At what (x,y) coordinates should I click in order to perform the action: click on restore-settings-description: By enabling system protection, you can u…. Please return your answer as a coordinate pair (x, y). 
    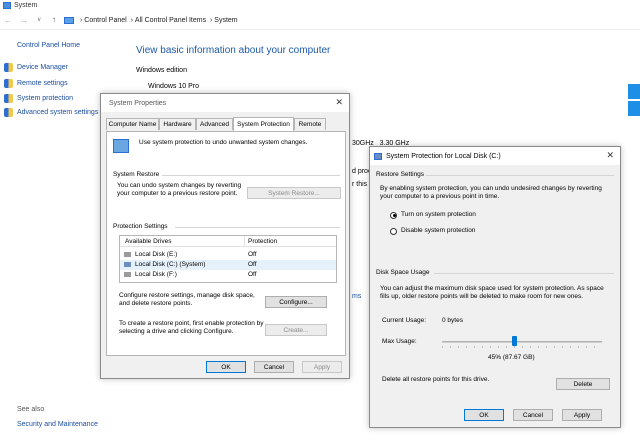
    Looking at the image, I should click on (491, 192).